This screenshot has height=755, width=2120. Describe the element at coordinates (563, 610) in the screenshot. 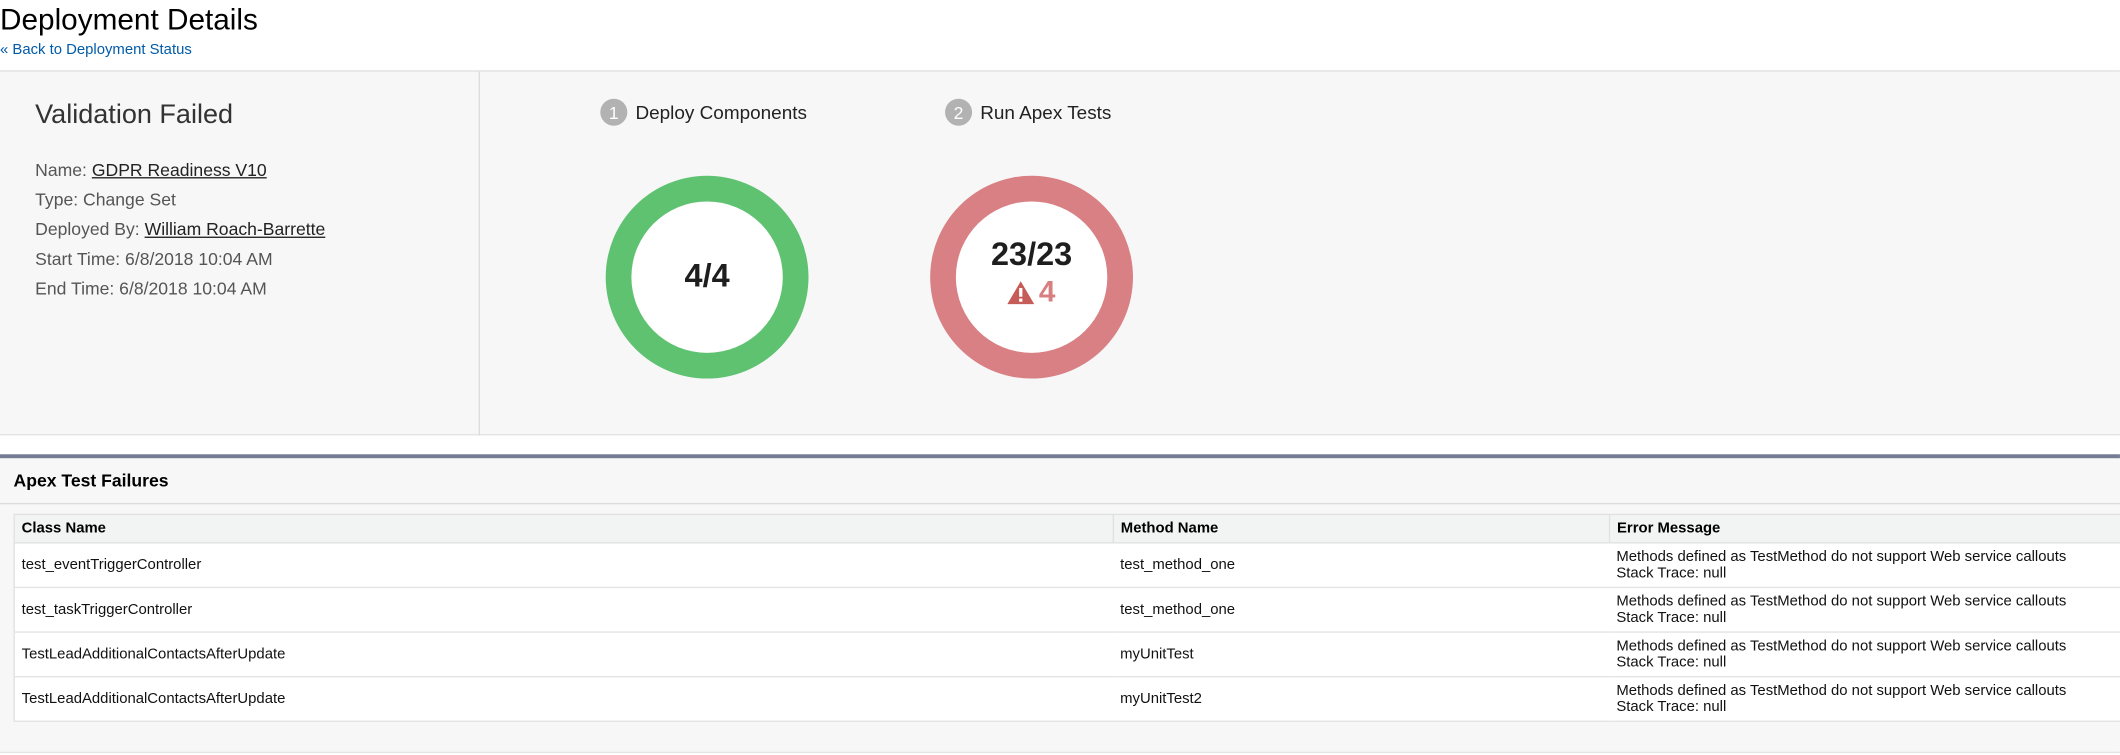

I see `class-name-cell: test_taskTriggerController` at that location.